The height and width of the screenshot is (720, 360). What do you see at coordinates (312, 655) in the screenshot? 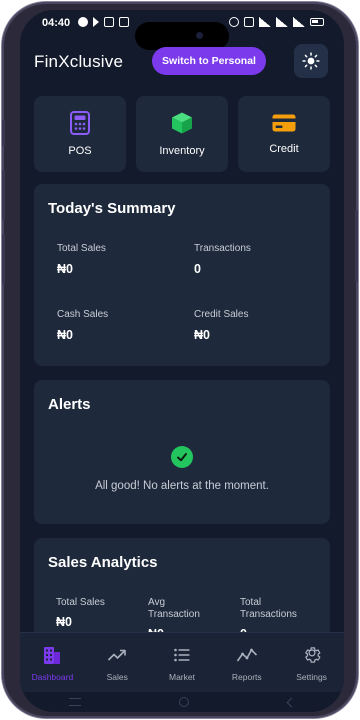
I see `gear-icon` at bounding box center [312, 655].